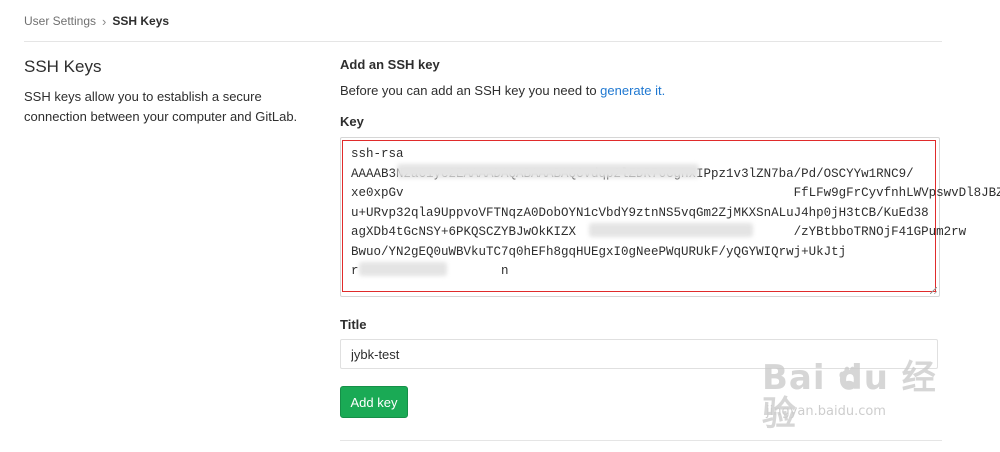 This screenshot has height=452, width=1000. I want to click on title-input, so click(639, 354).